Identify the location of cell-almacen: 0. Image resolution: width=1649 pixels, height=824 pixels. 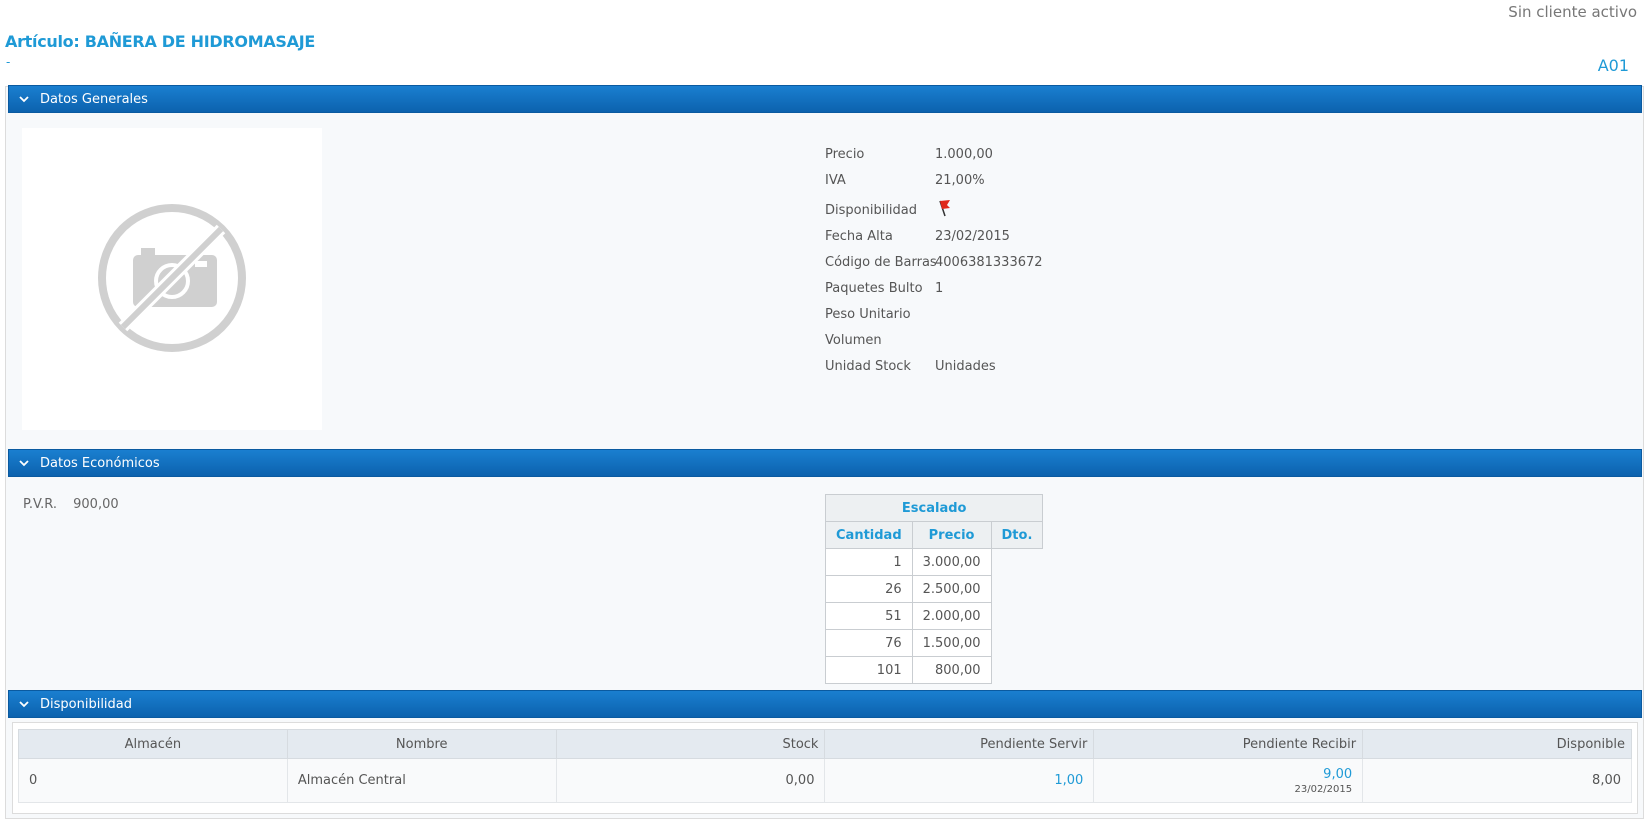
(153, 780).